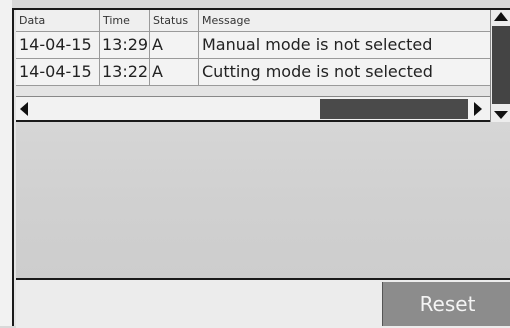 Image resolution: width=510 pixels, height=328 pixels. I want to click on arrow-up-icon, so click(501, 16).